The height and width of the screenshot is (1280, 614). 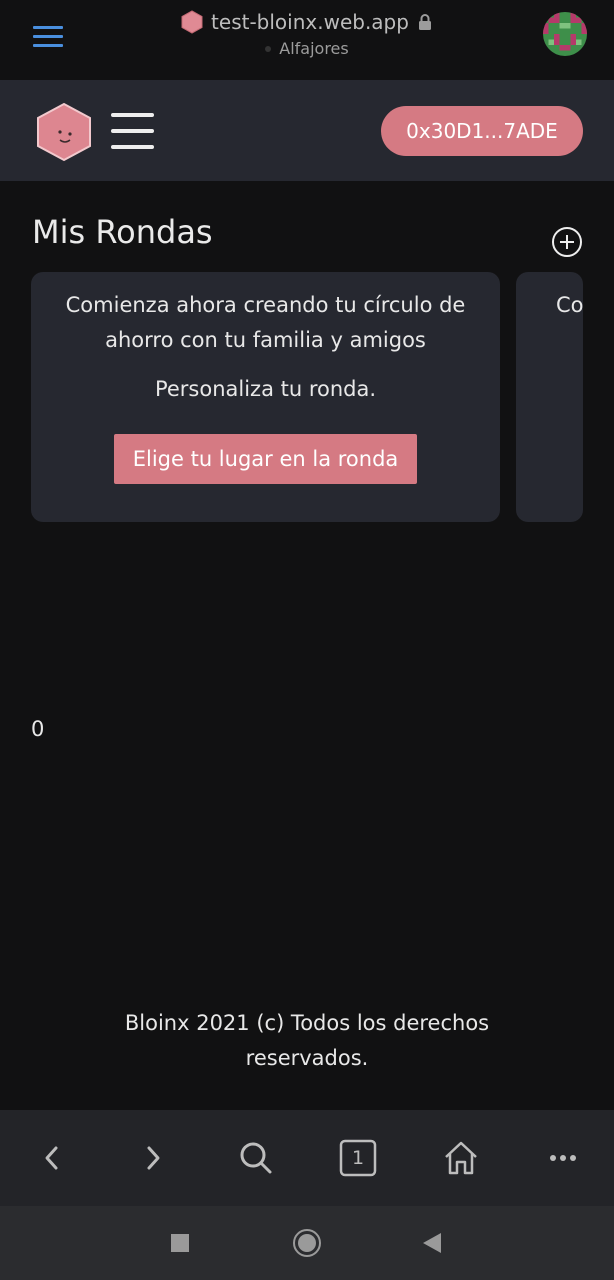 I want to click on recents-icon, so click(x=180, y=1243).